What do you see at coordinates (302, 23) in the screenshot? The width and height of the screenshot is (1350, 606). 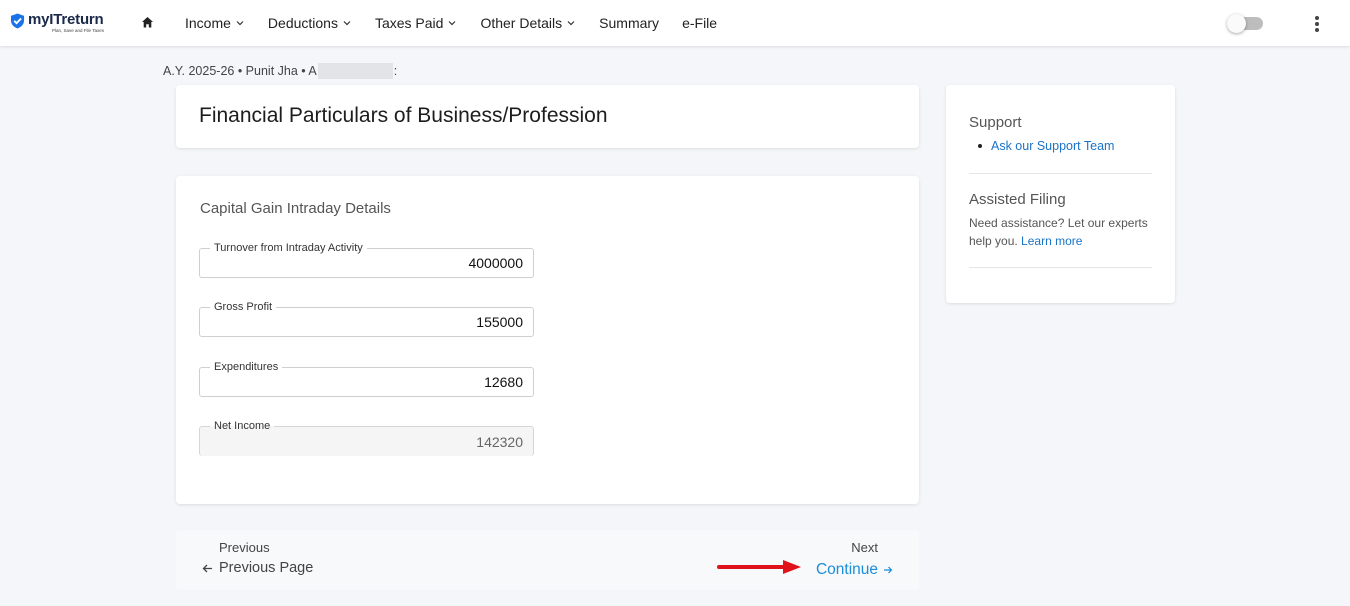 I see `nav-deductions-label: Deductions` at bounding box center [302, 23].